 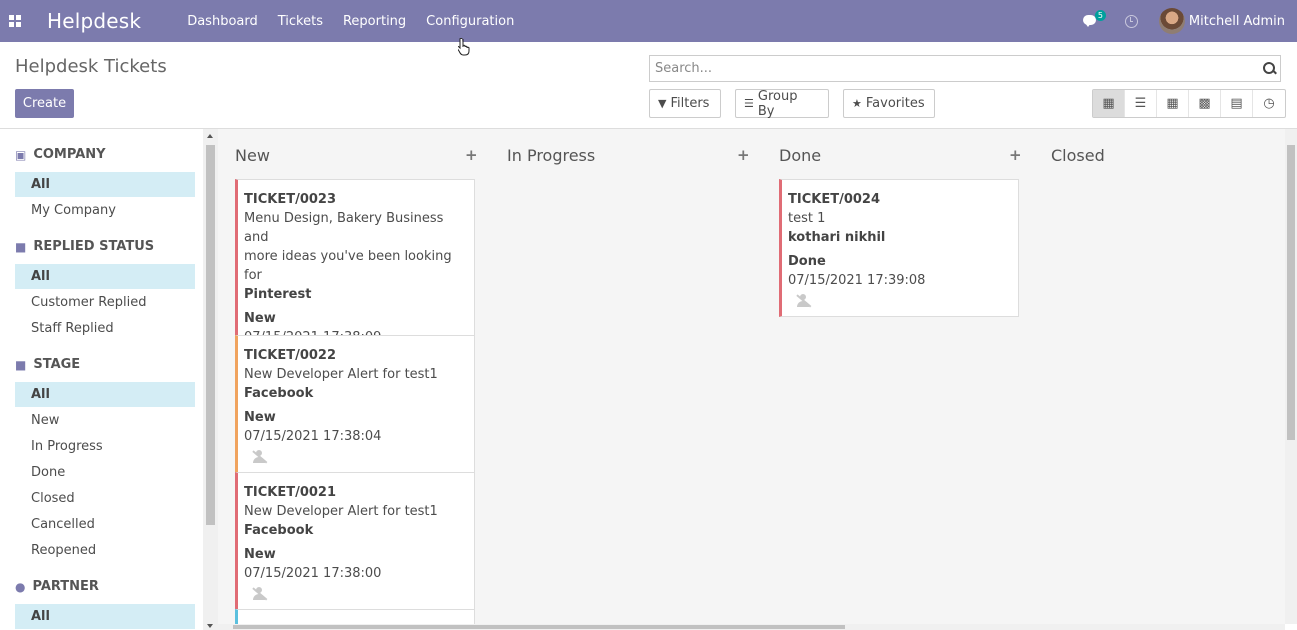 I want to click on replied-customer: Customer Replied, so click(x=105, y=302).